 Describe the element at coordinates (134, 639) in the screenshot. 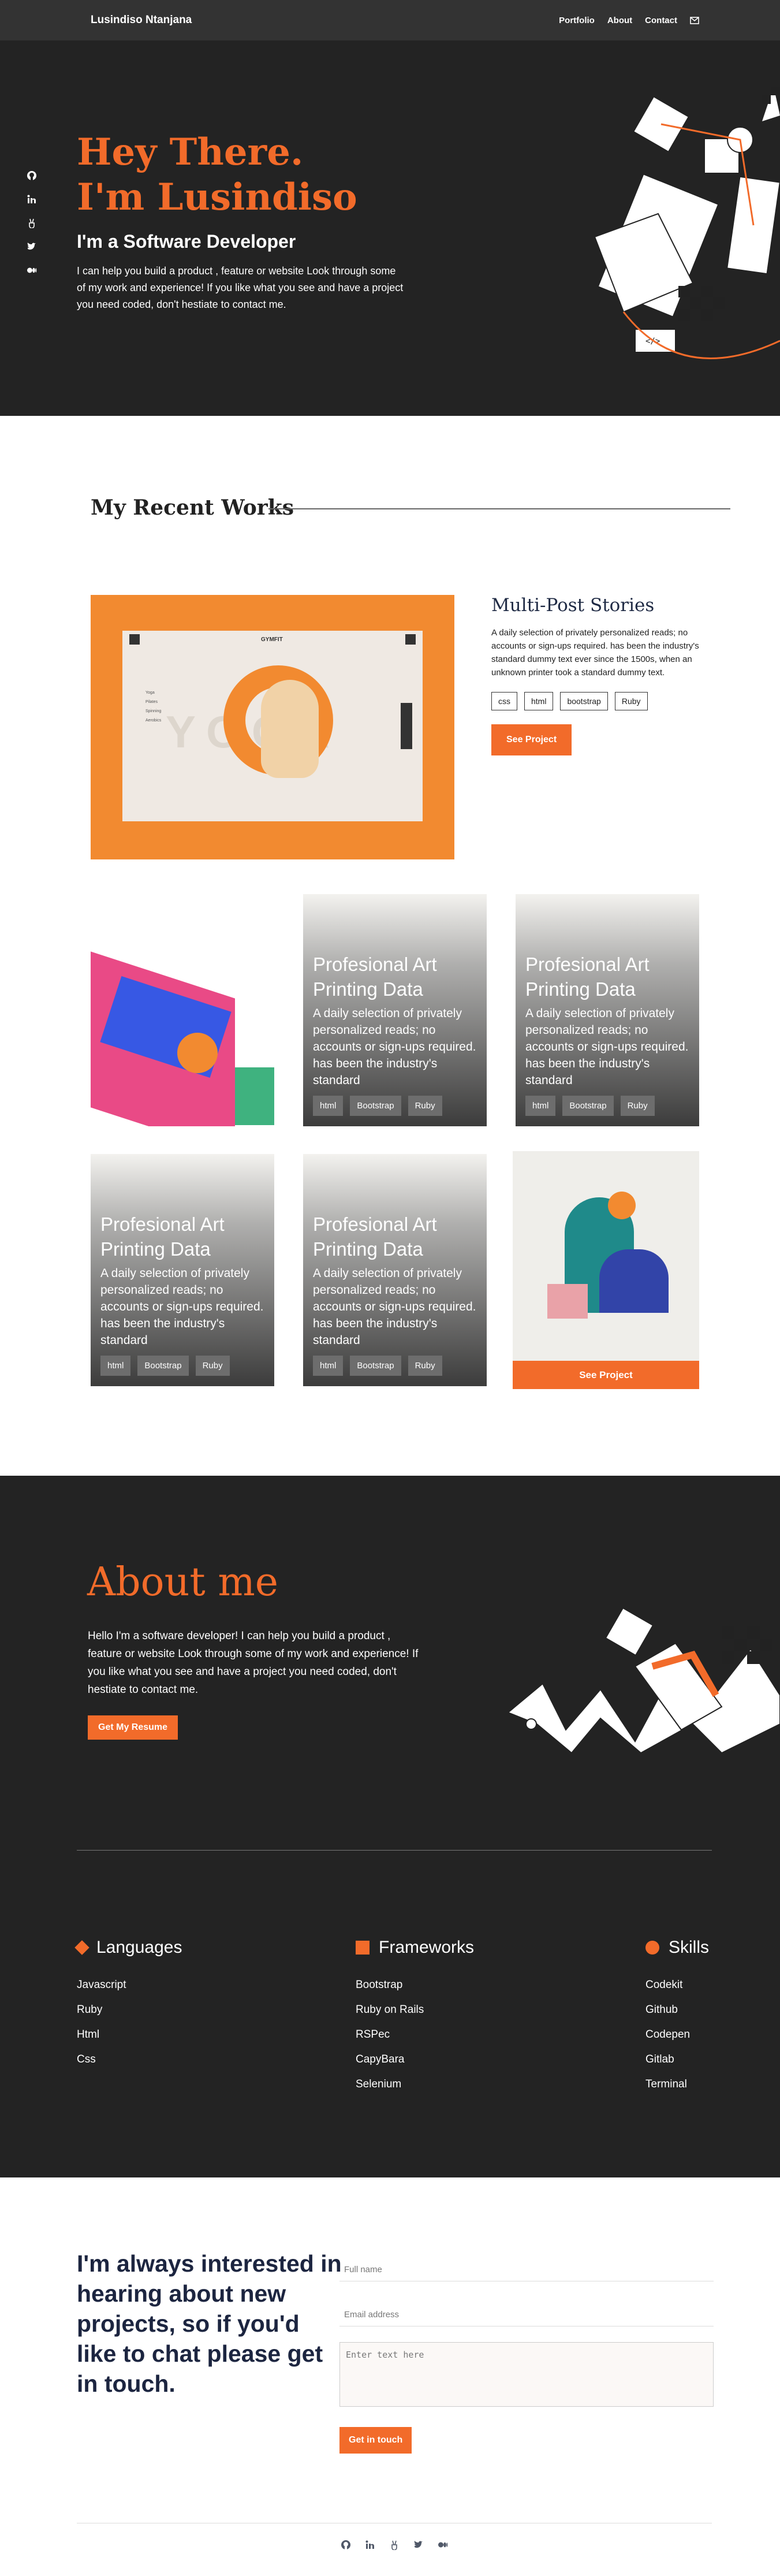

I see `mockup-menu-box` at that location.